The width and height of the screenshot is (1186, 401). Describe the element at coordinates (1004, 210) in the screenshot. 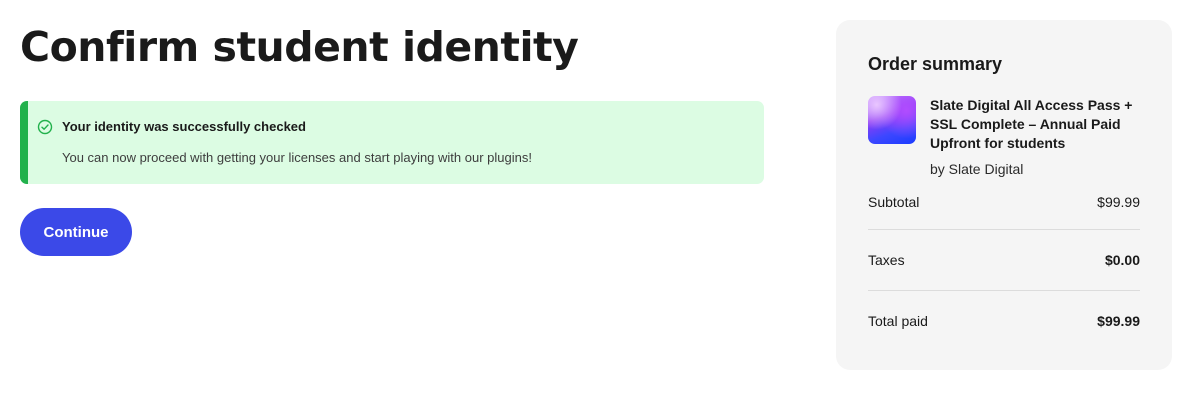

I see `subtotal-row: Subtotal $99.99` at that location.